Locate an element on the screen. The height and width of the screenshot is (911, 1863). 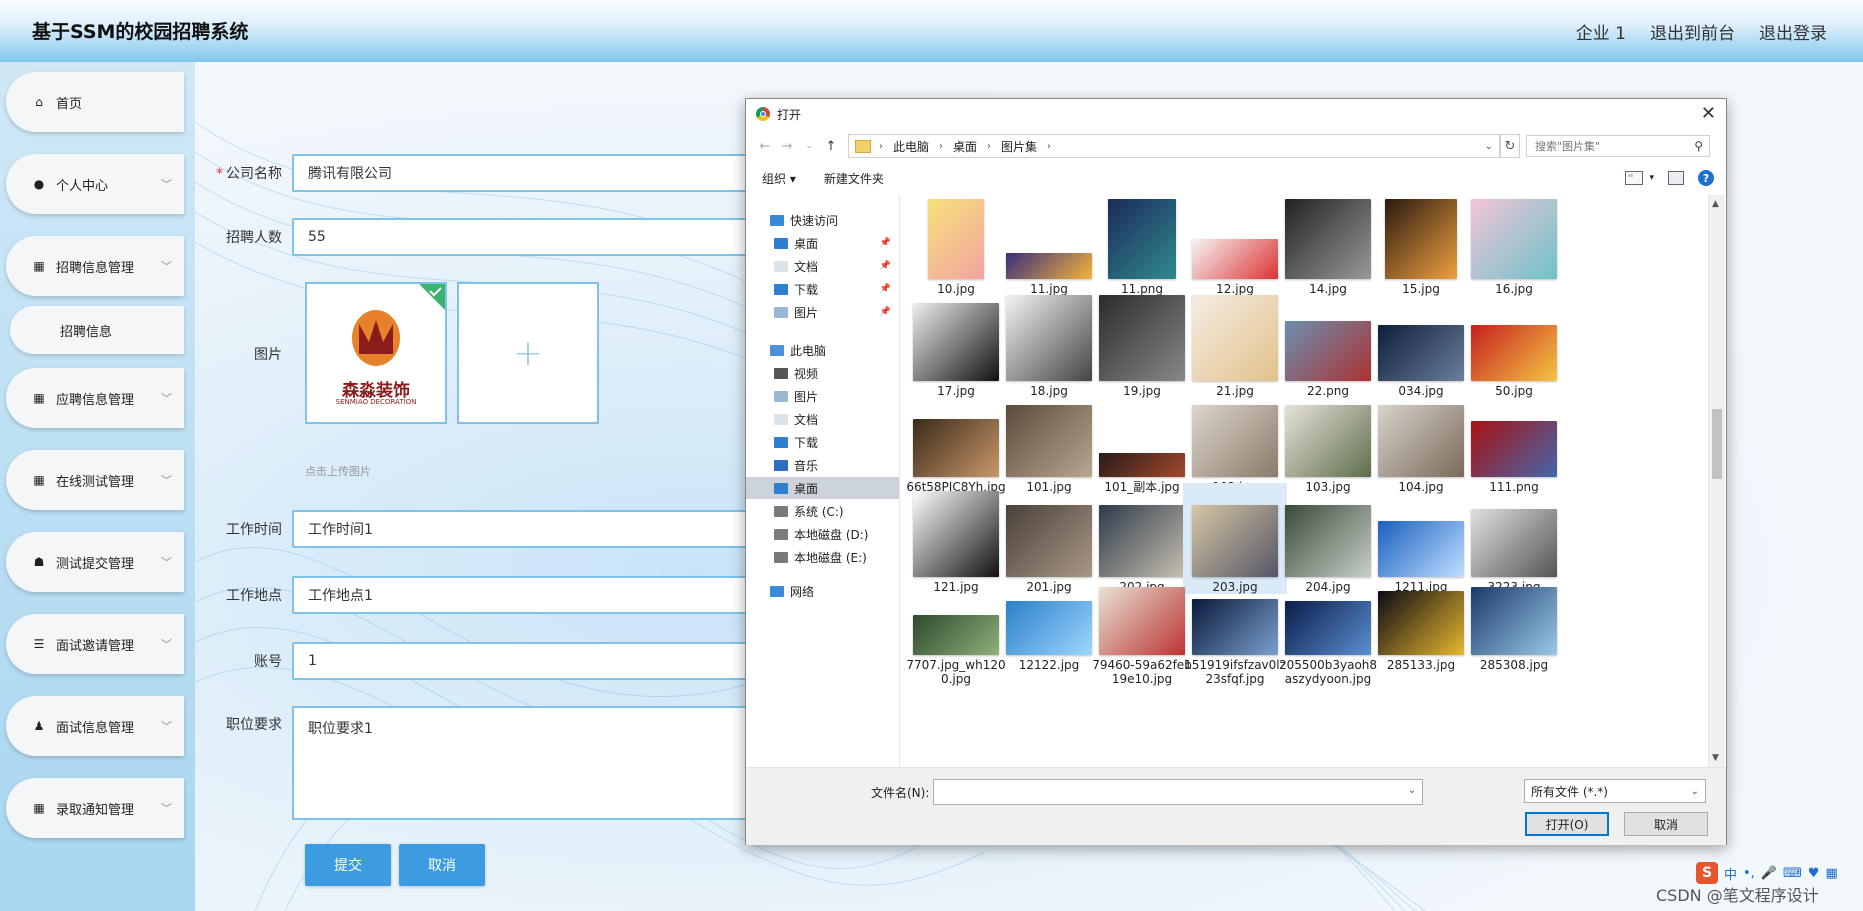
file-thumbnail: 16.jpg is located at coordinates (1514, 245).